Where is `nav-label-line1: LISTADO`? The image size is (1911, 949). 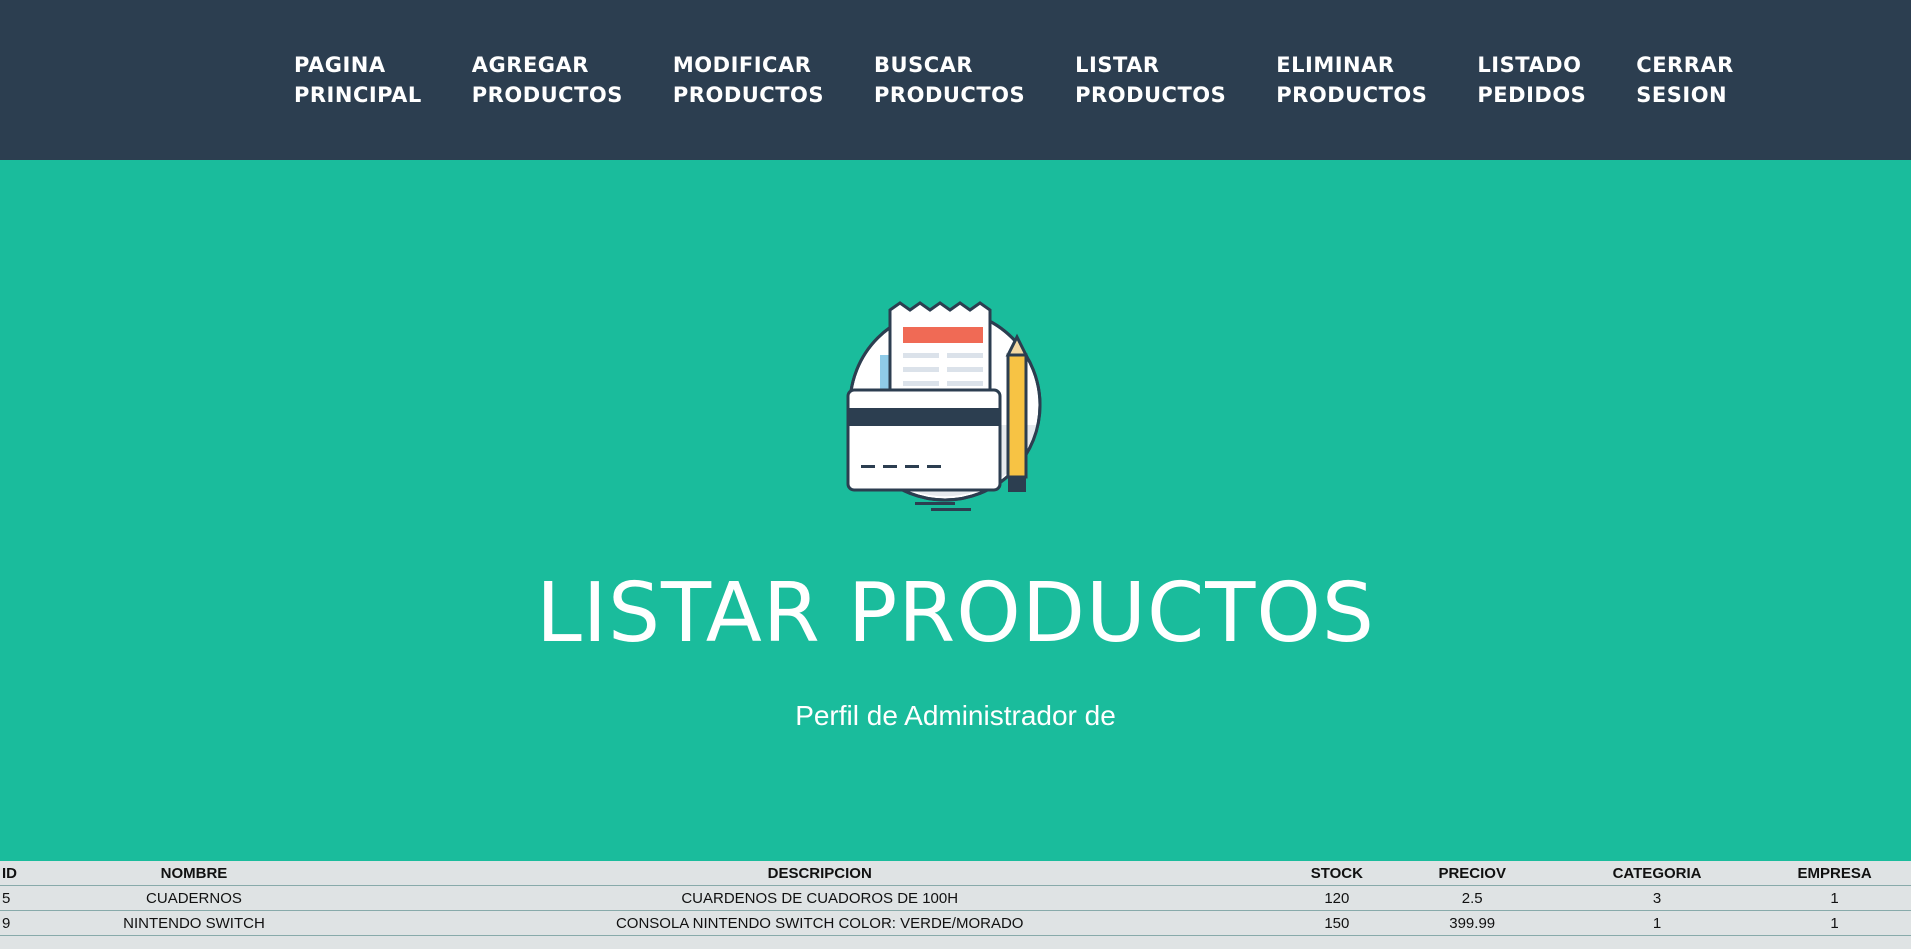
nav-label-line1: LISTADO is located at coordinates (1529, 65).